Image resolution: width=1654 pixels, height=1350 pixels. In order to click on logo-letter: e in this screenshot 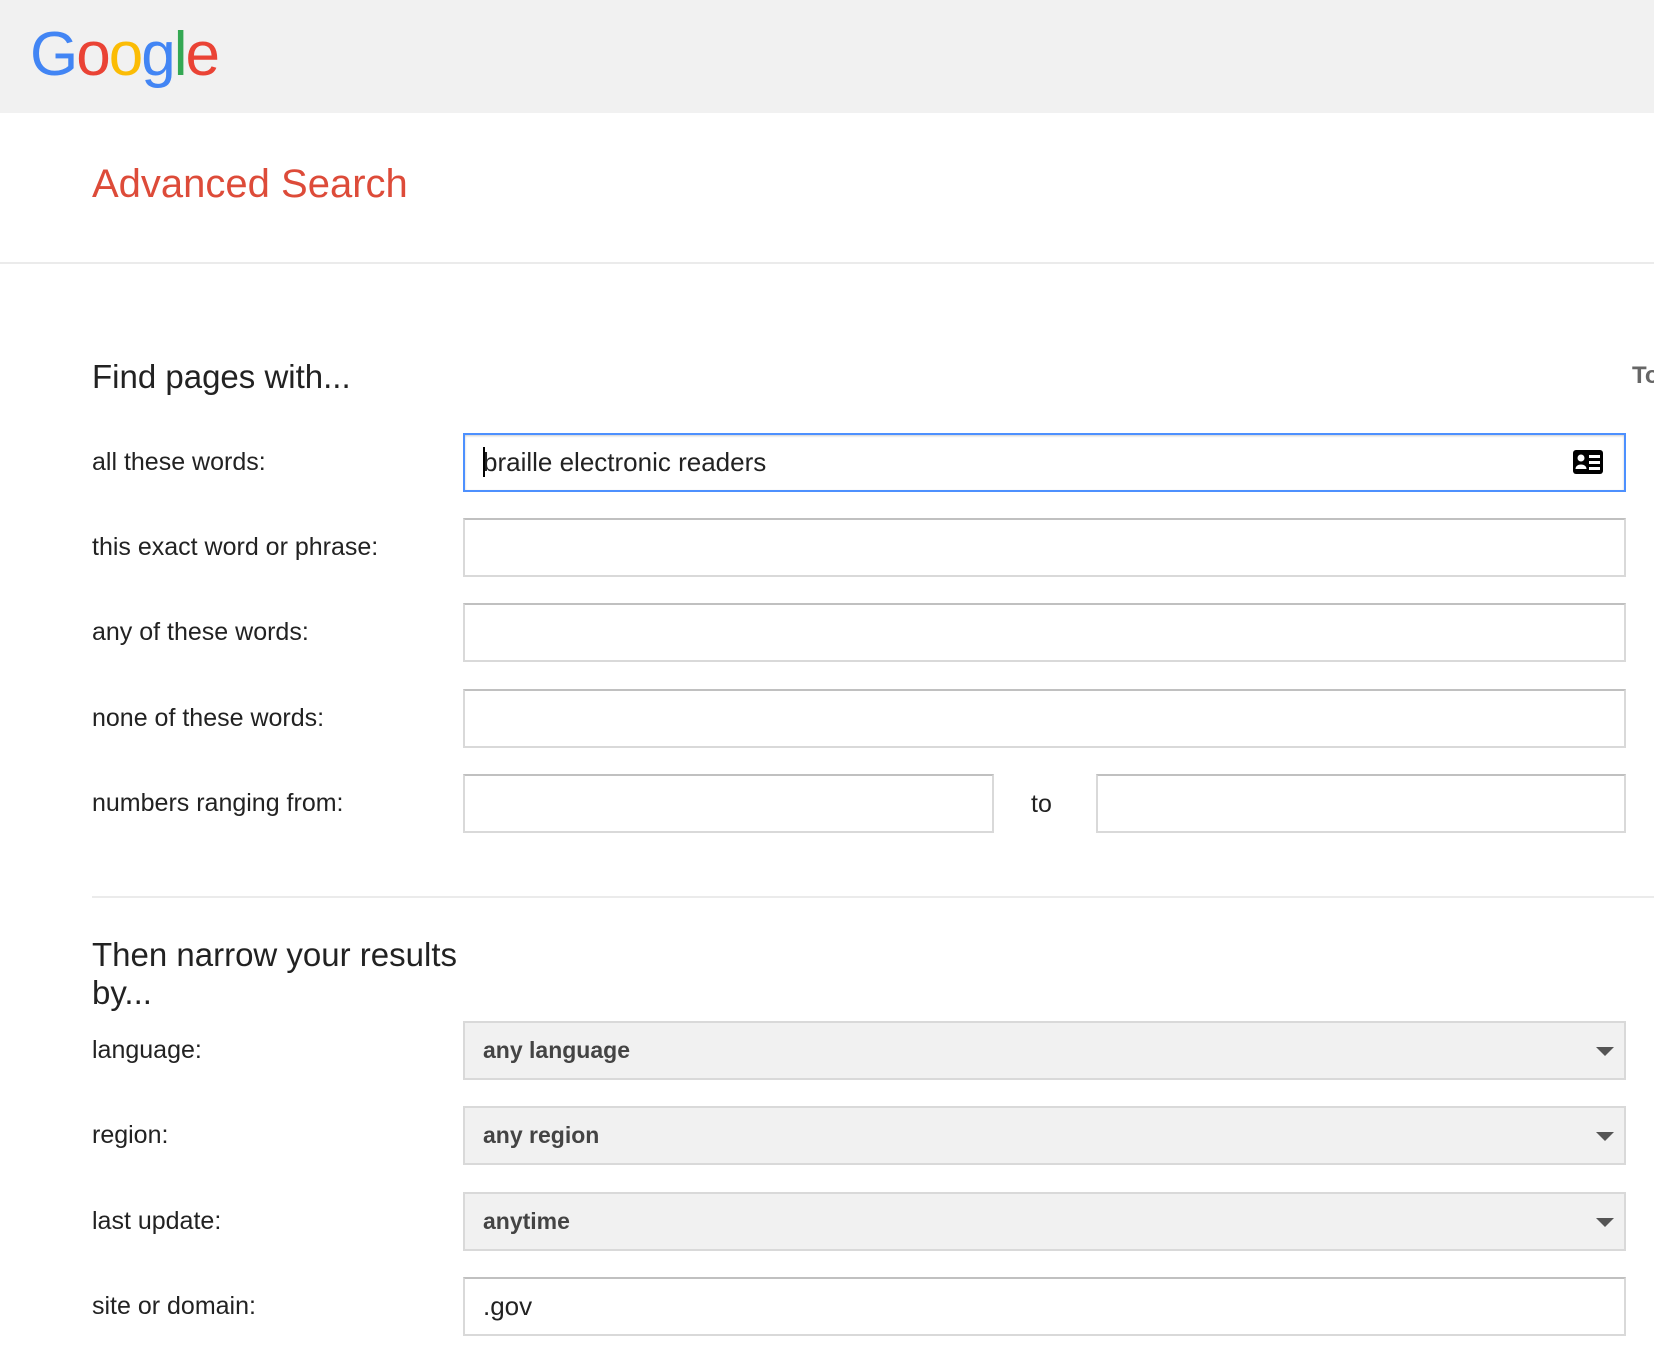, I will do `click(202, 54)`.